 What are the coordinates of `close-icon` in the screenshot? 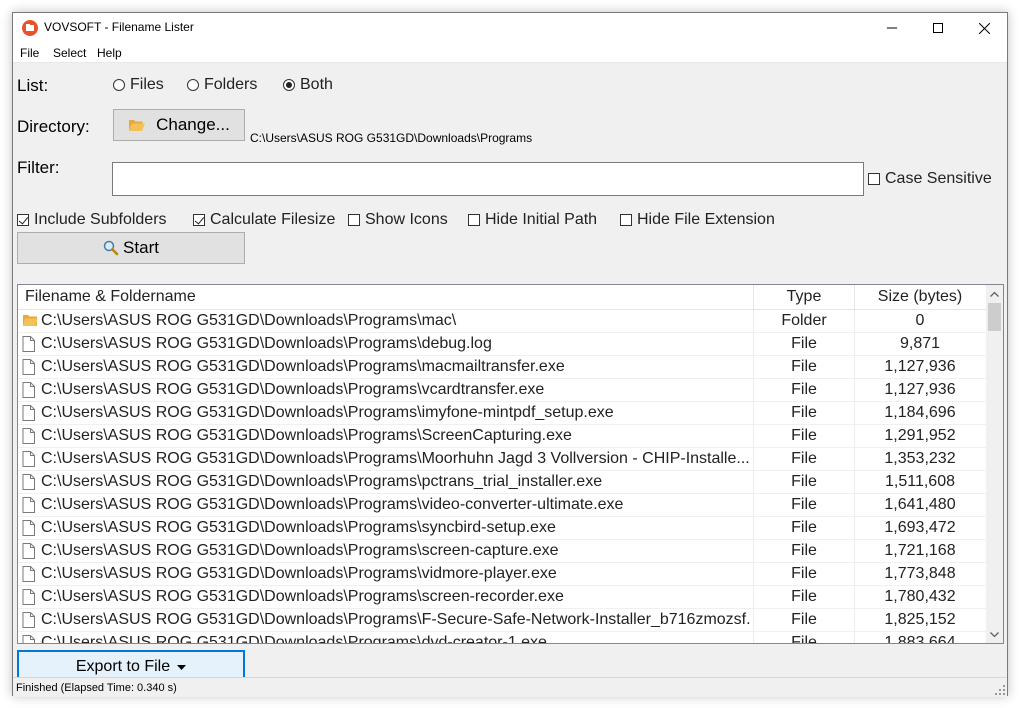 It's located at (984, 28).